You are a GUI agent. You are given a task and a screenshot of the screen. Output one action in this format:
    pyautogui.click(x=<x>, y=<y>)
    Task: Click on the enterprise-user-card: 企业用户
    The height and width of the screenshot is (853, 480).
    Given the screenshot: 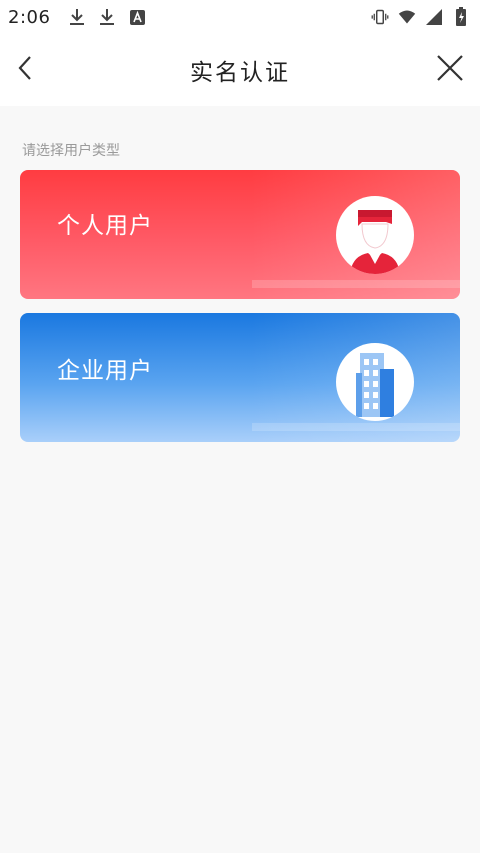 What is the action you would take?
    pyautogui.click(x=240, y=377)
    